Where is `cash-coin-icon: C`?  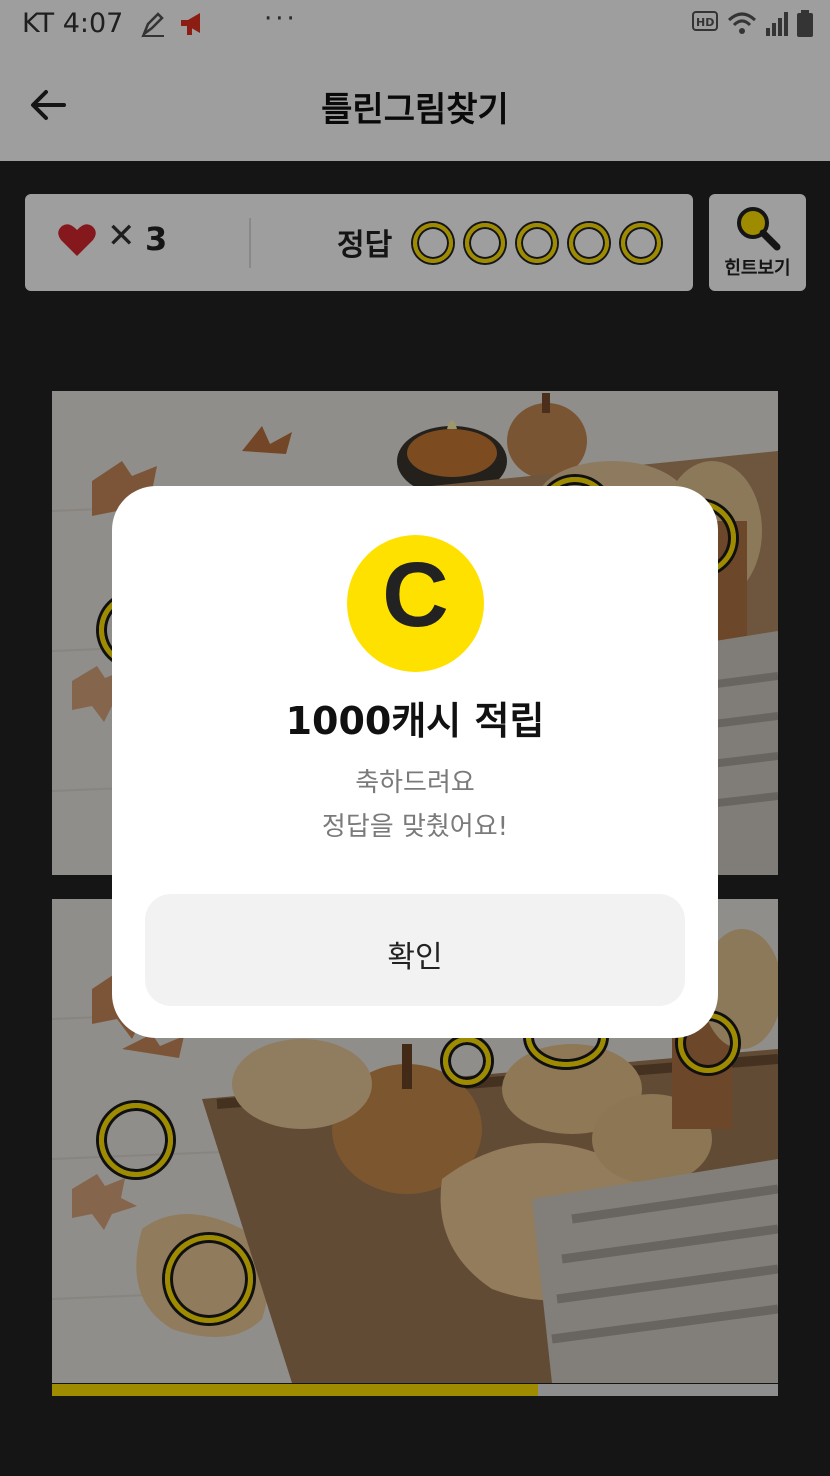 cash-coin-icon: C is located at coordinates (415, 603).